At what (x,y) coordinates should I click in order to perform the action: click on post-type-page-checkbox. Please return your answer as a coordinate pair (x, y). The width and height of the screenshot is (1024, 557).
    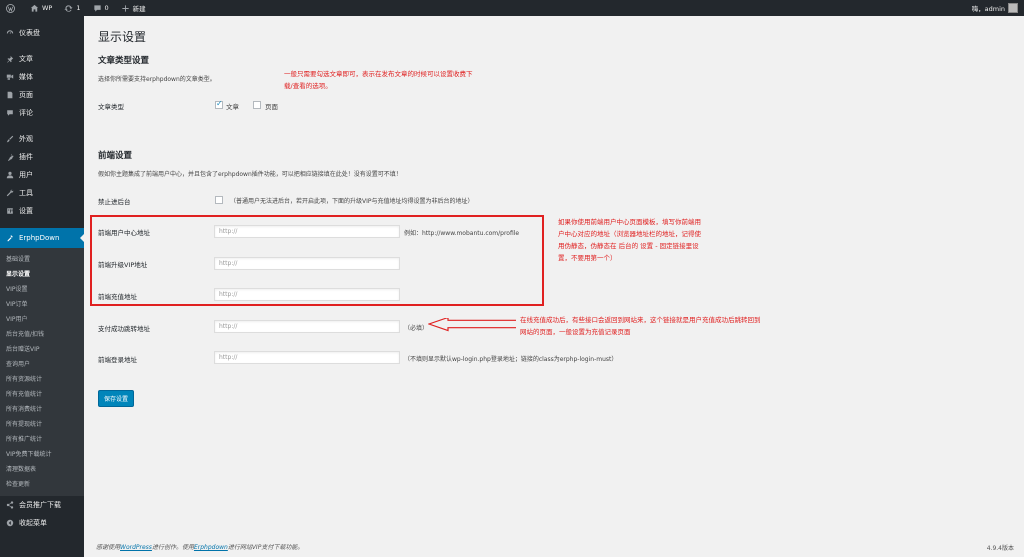
    Looking at the image, I should click on (257, 105).